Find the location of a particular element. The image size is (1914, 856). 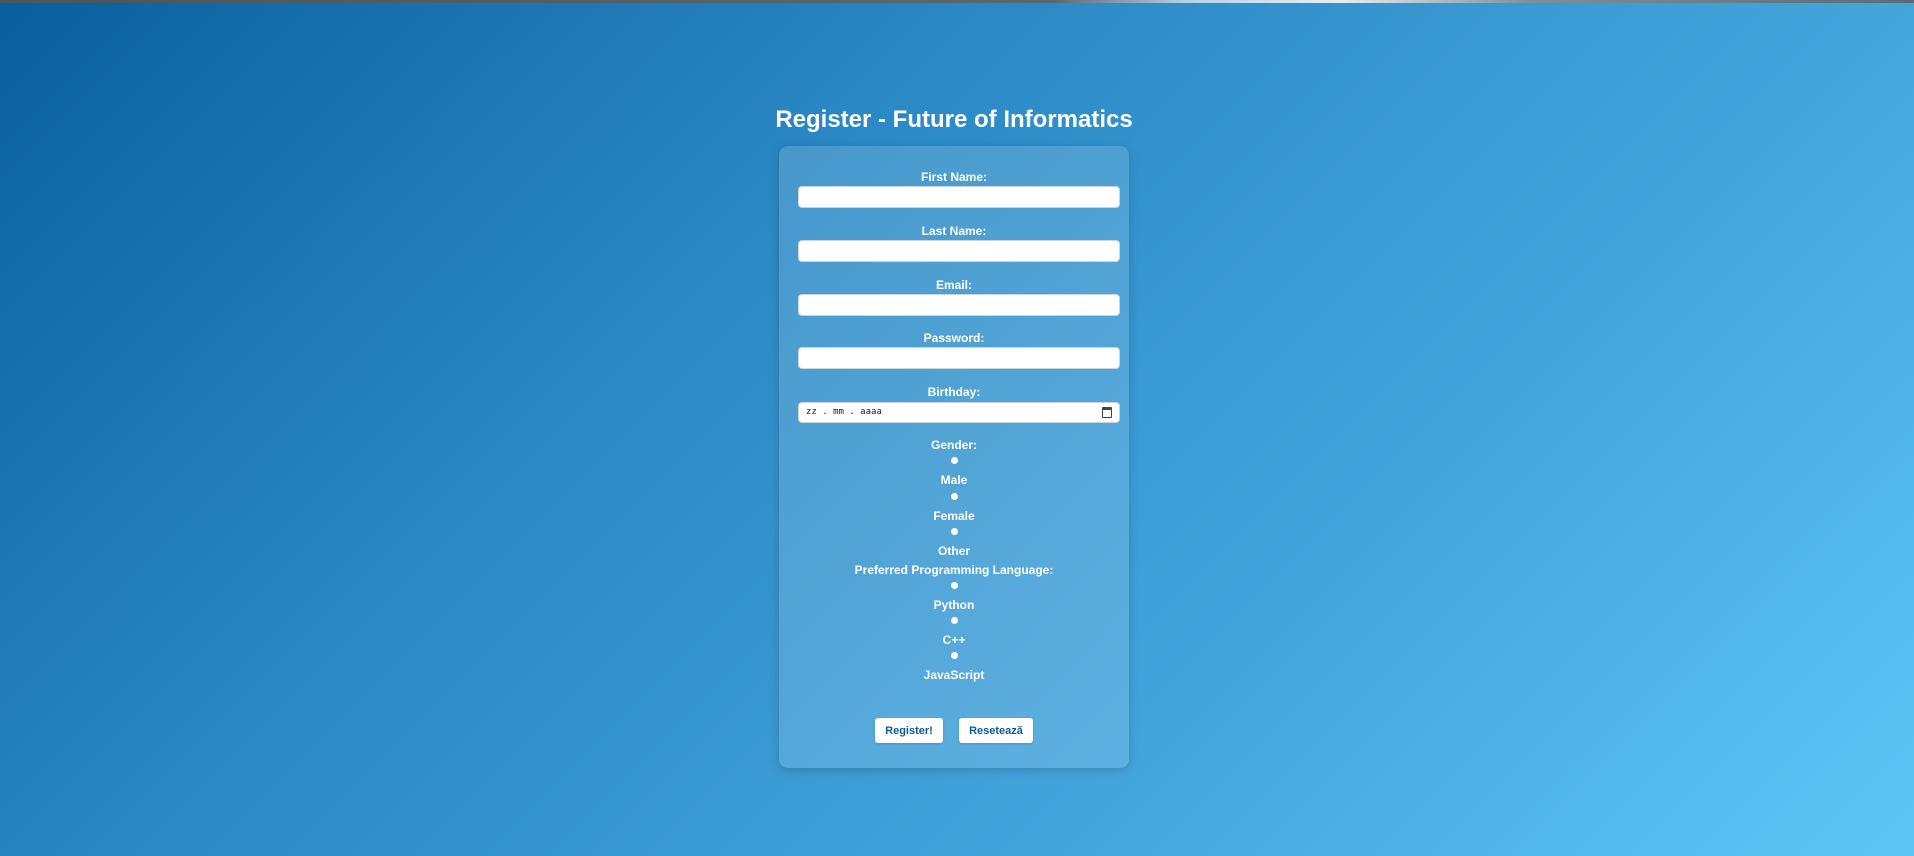

reset-button: Resetează is located at coordinates (996, 730).